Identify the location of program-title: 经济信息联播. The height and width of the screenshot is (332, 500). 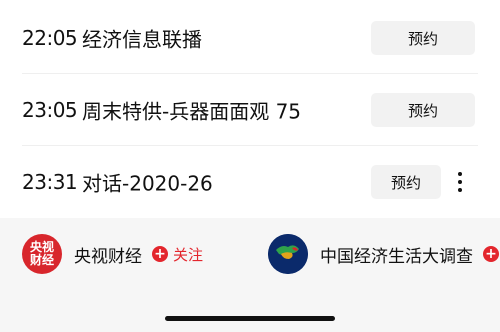
(142, 39).